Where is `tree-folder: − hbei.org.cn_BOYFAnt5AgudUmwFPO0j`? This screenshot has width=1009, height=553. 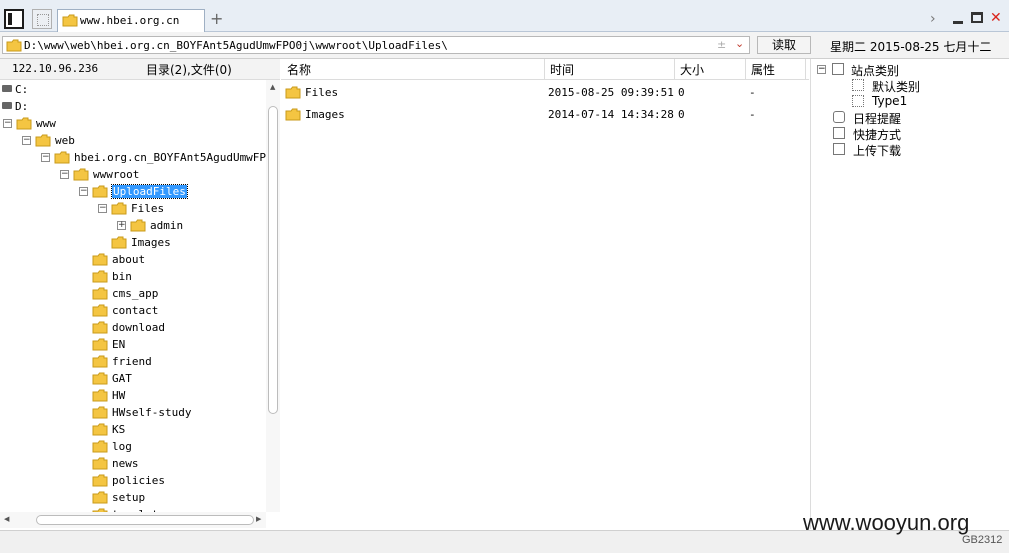
tree-folder: − hbei.org.cn_BOYFAnt5AgudUmwFPO0j is located at coordinates (133, 158).